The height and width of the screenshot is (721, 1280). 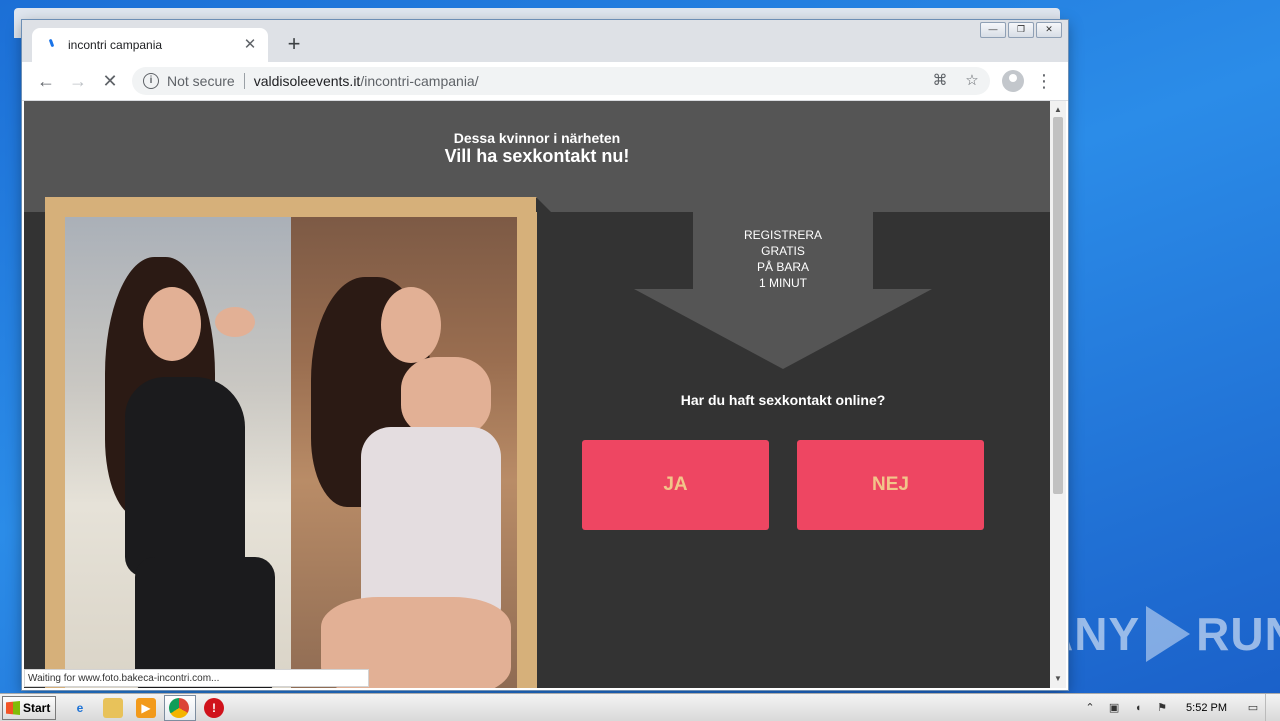 I want to click on system-tray: ⌃ ▣ ◖ ⚑ 5:52 PM ▭, so click(x=1179, y=707).